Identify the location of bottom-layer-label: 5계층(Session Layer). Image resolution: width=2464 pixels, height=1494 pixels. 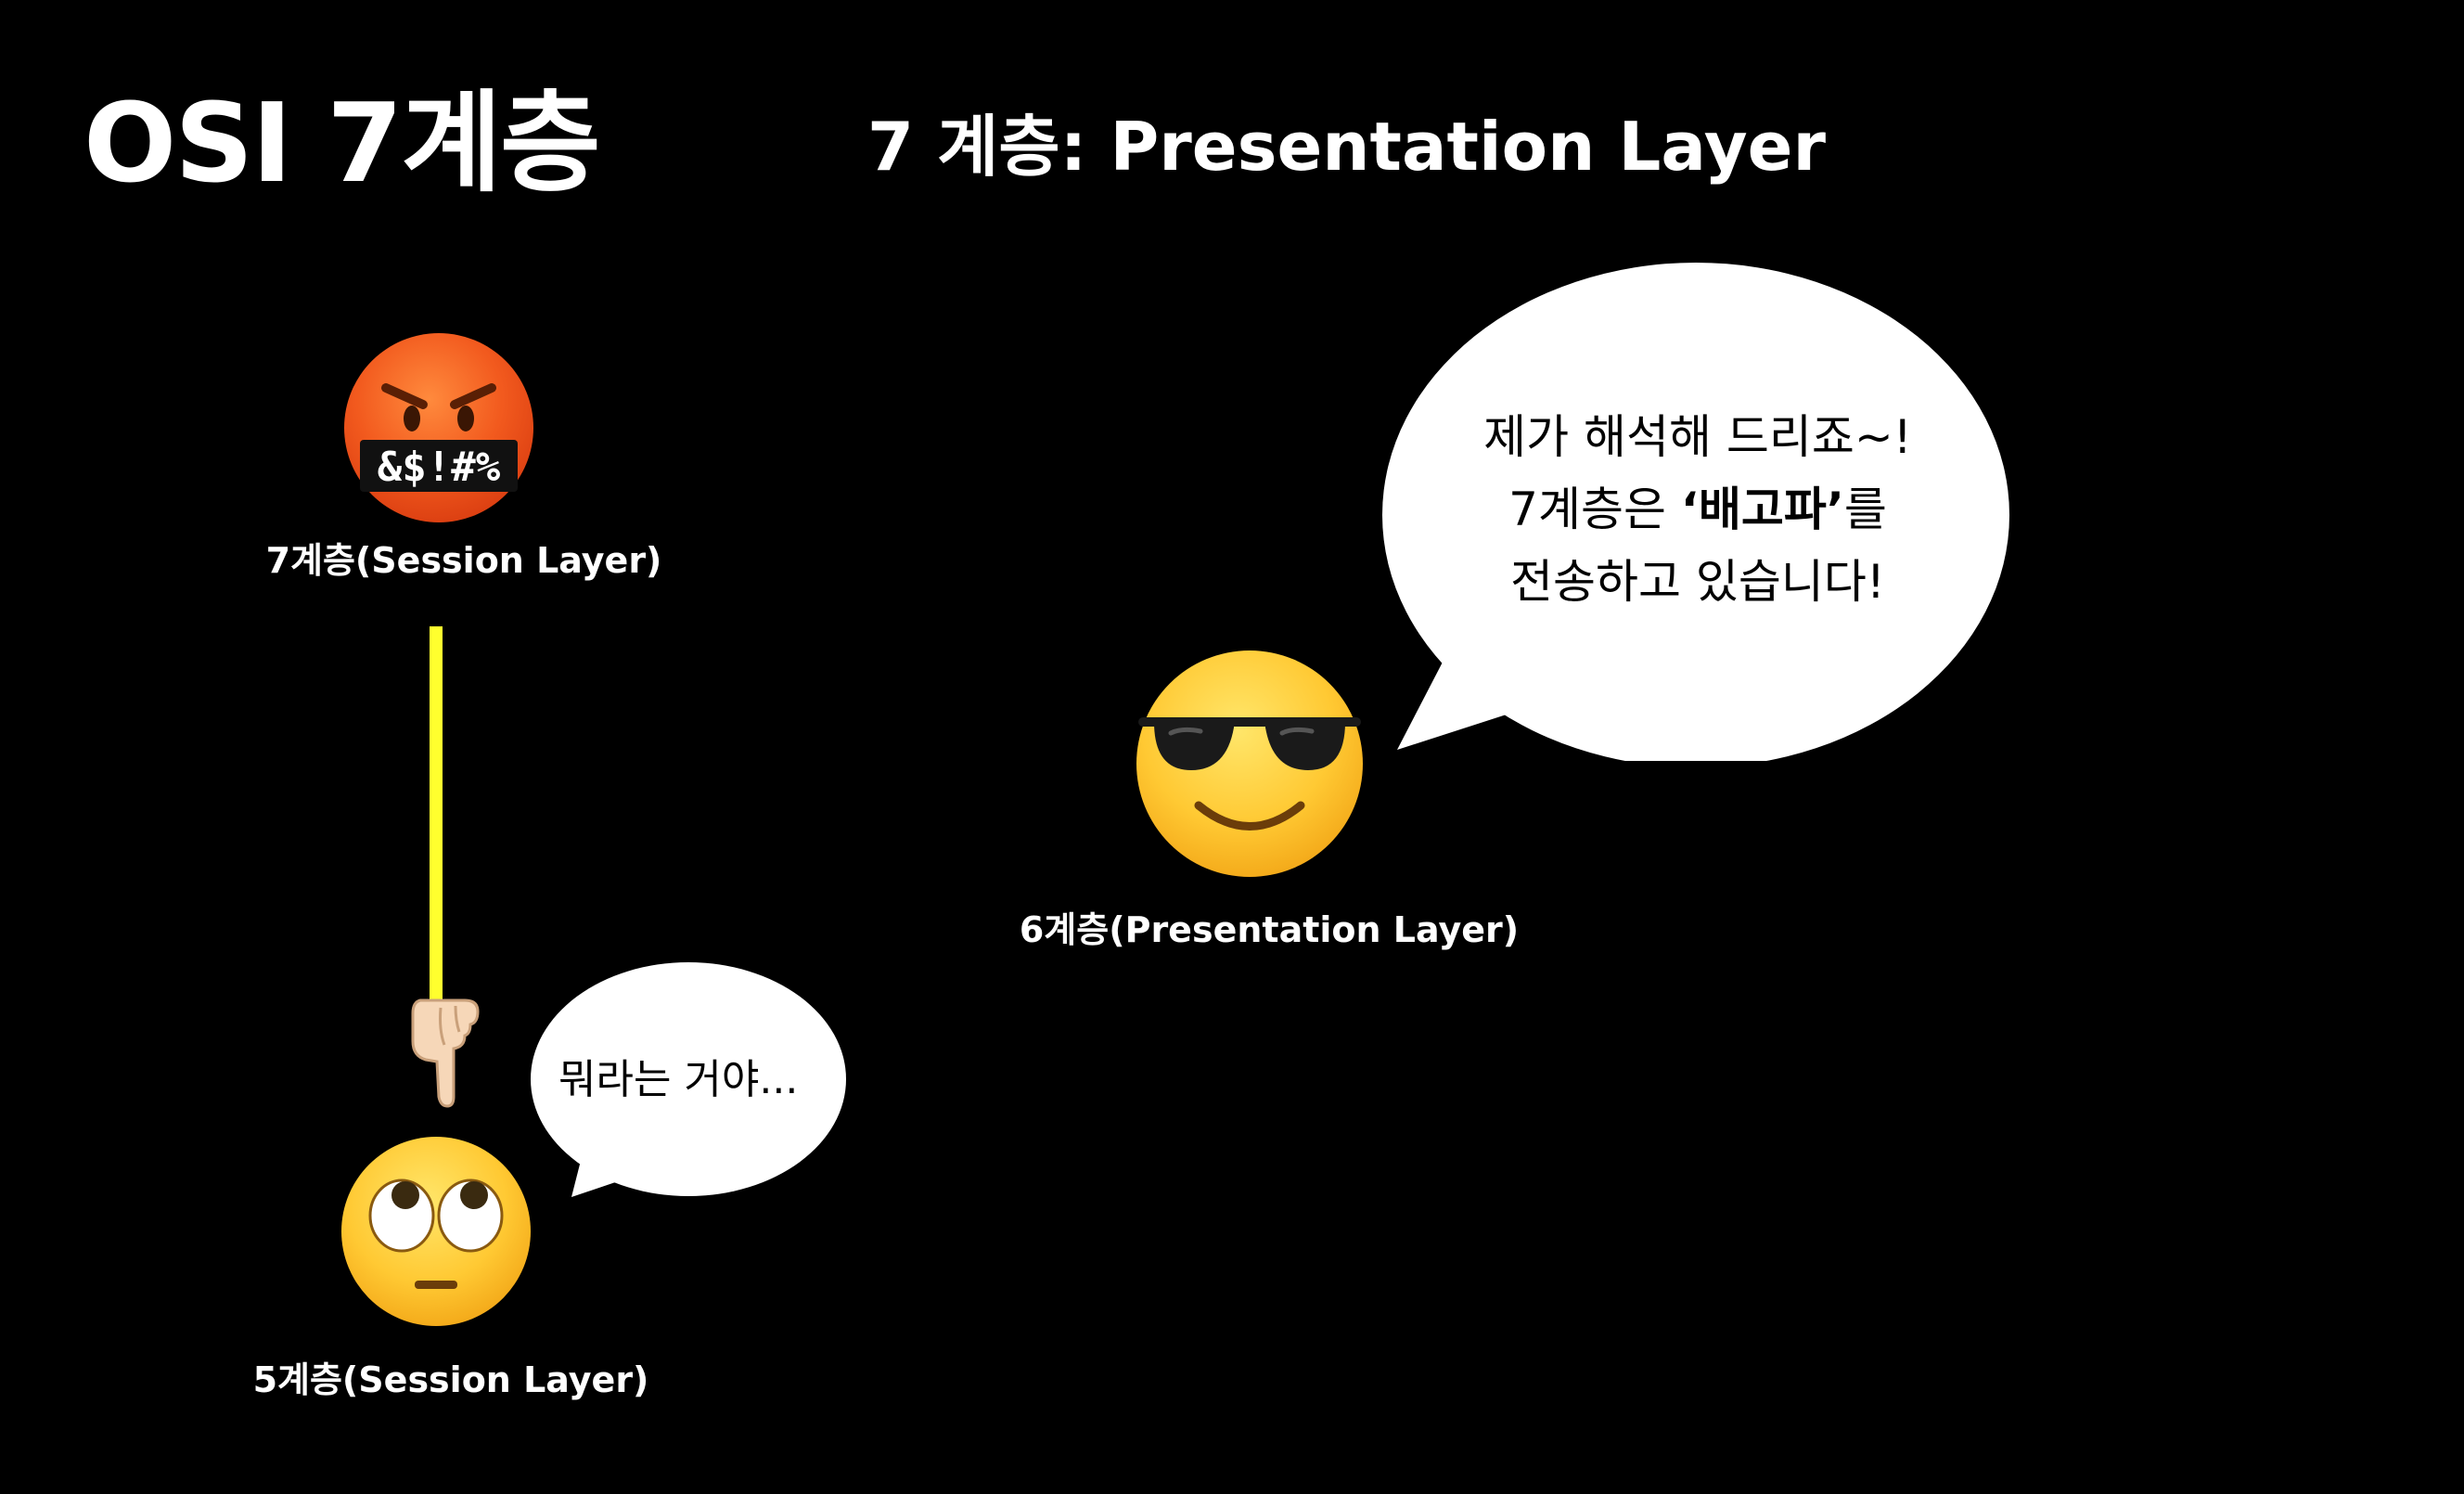
(450, 1380).